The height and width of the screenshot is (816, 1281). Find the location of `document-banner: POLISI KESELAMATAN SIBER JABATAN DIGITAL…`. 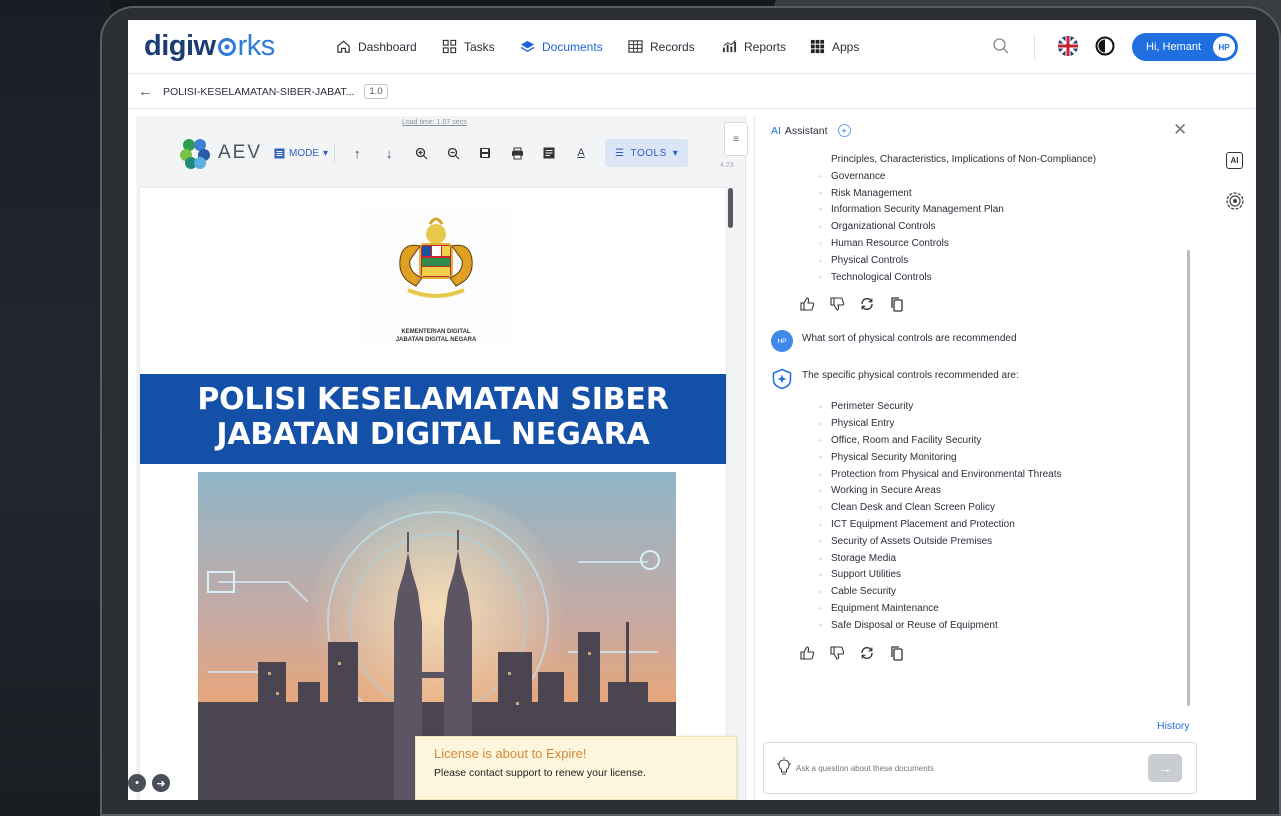

document-banner: POLISI KESELAMATAN SIBER JABATAN DIGITAL… is located at coordinates (433, 419).